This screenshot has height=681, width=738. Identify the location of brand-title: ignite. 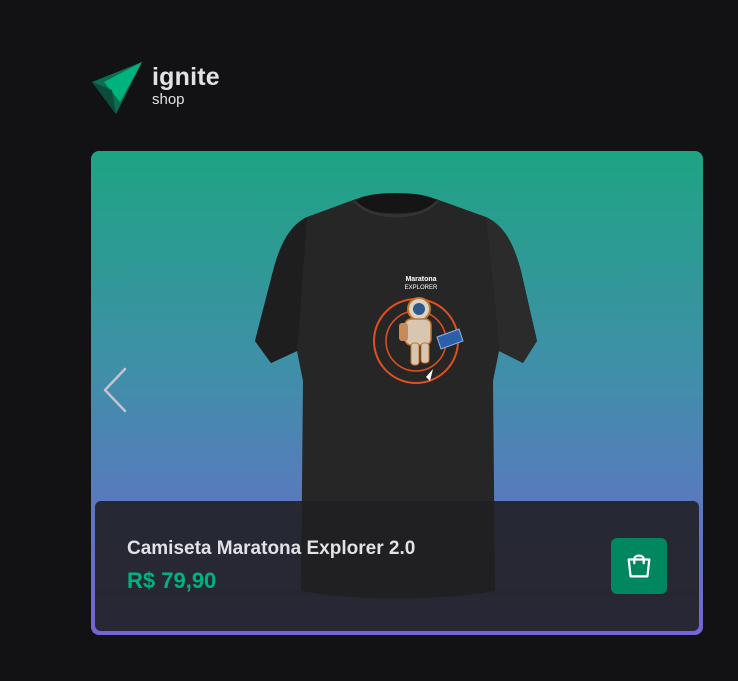
(186, 77).